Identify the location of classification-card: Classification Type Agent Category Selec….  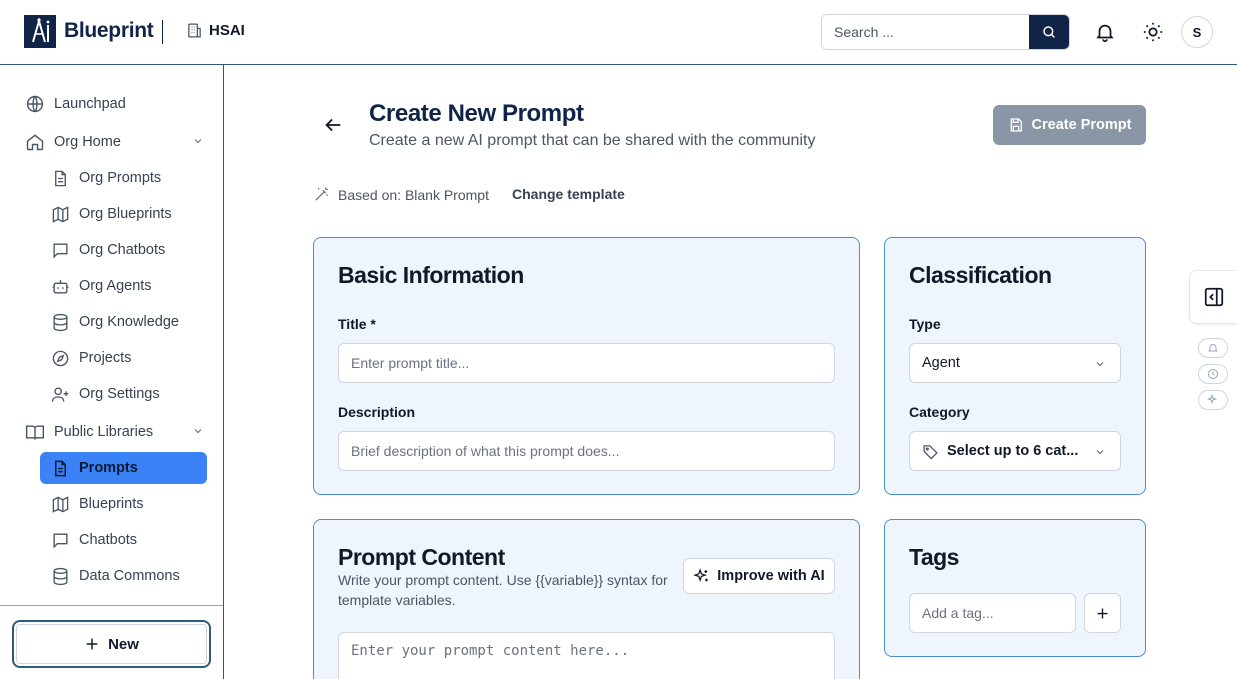
(1015, 366).